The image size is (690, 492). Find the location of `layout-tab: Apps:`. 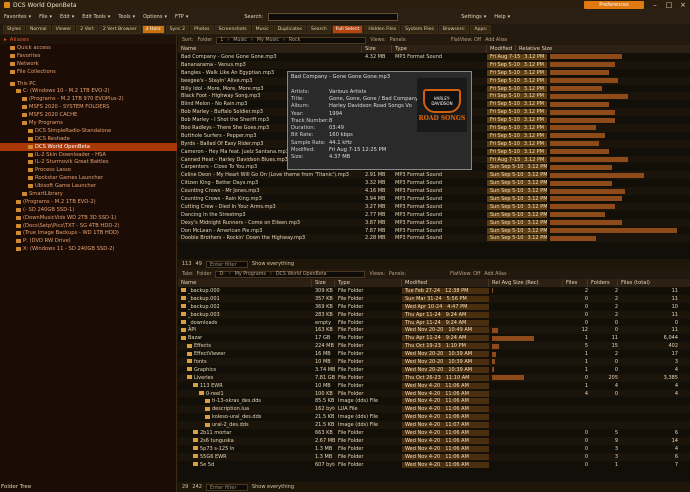

layout-tab: Apps: is located at coordinates (481, 29).